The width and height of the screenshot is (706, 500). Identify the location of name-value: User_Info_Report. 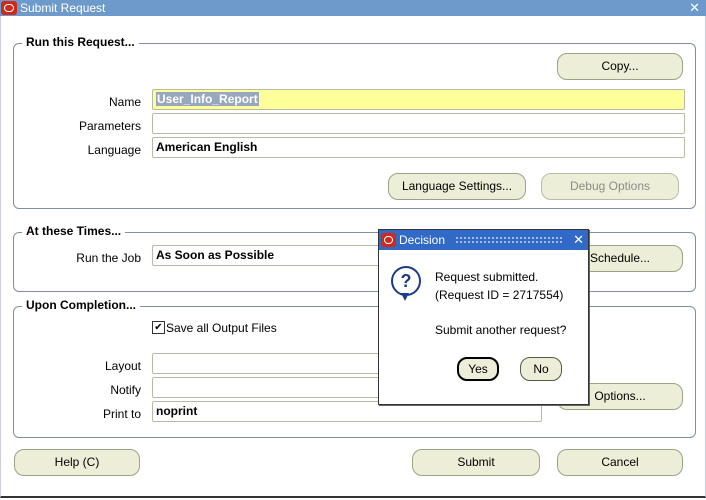
(207, 99).